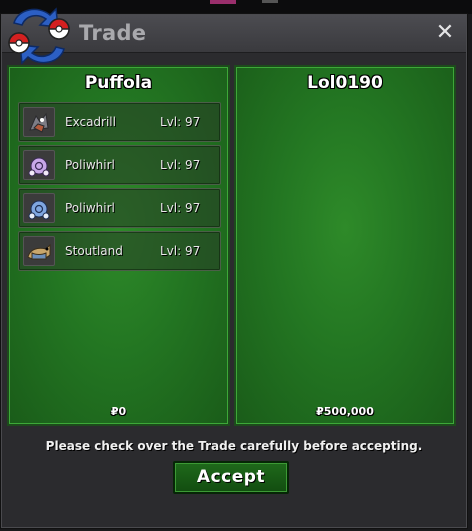 The width and height of the screenshot is (472, 531). What do you see at coordinates (39, 36) in the screenshot?
I see `trade-logo-icon` at bounding box center [39, 36].